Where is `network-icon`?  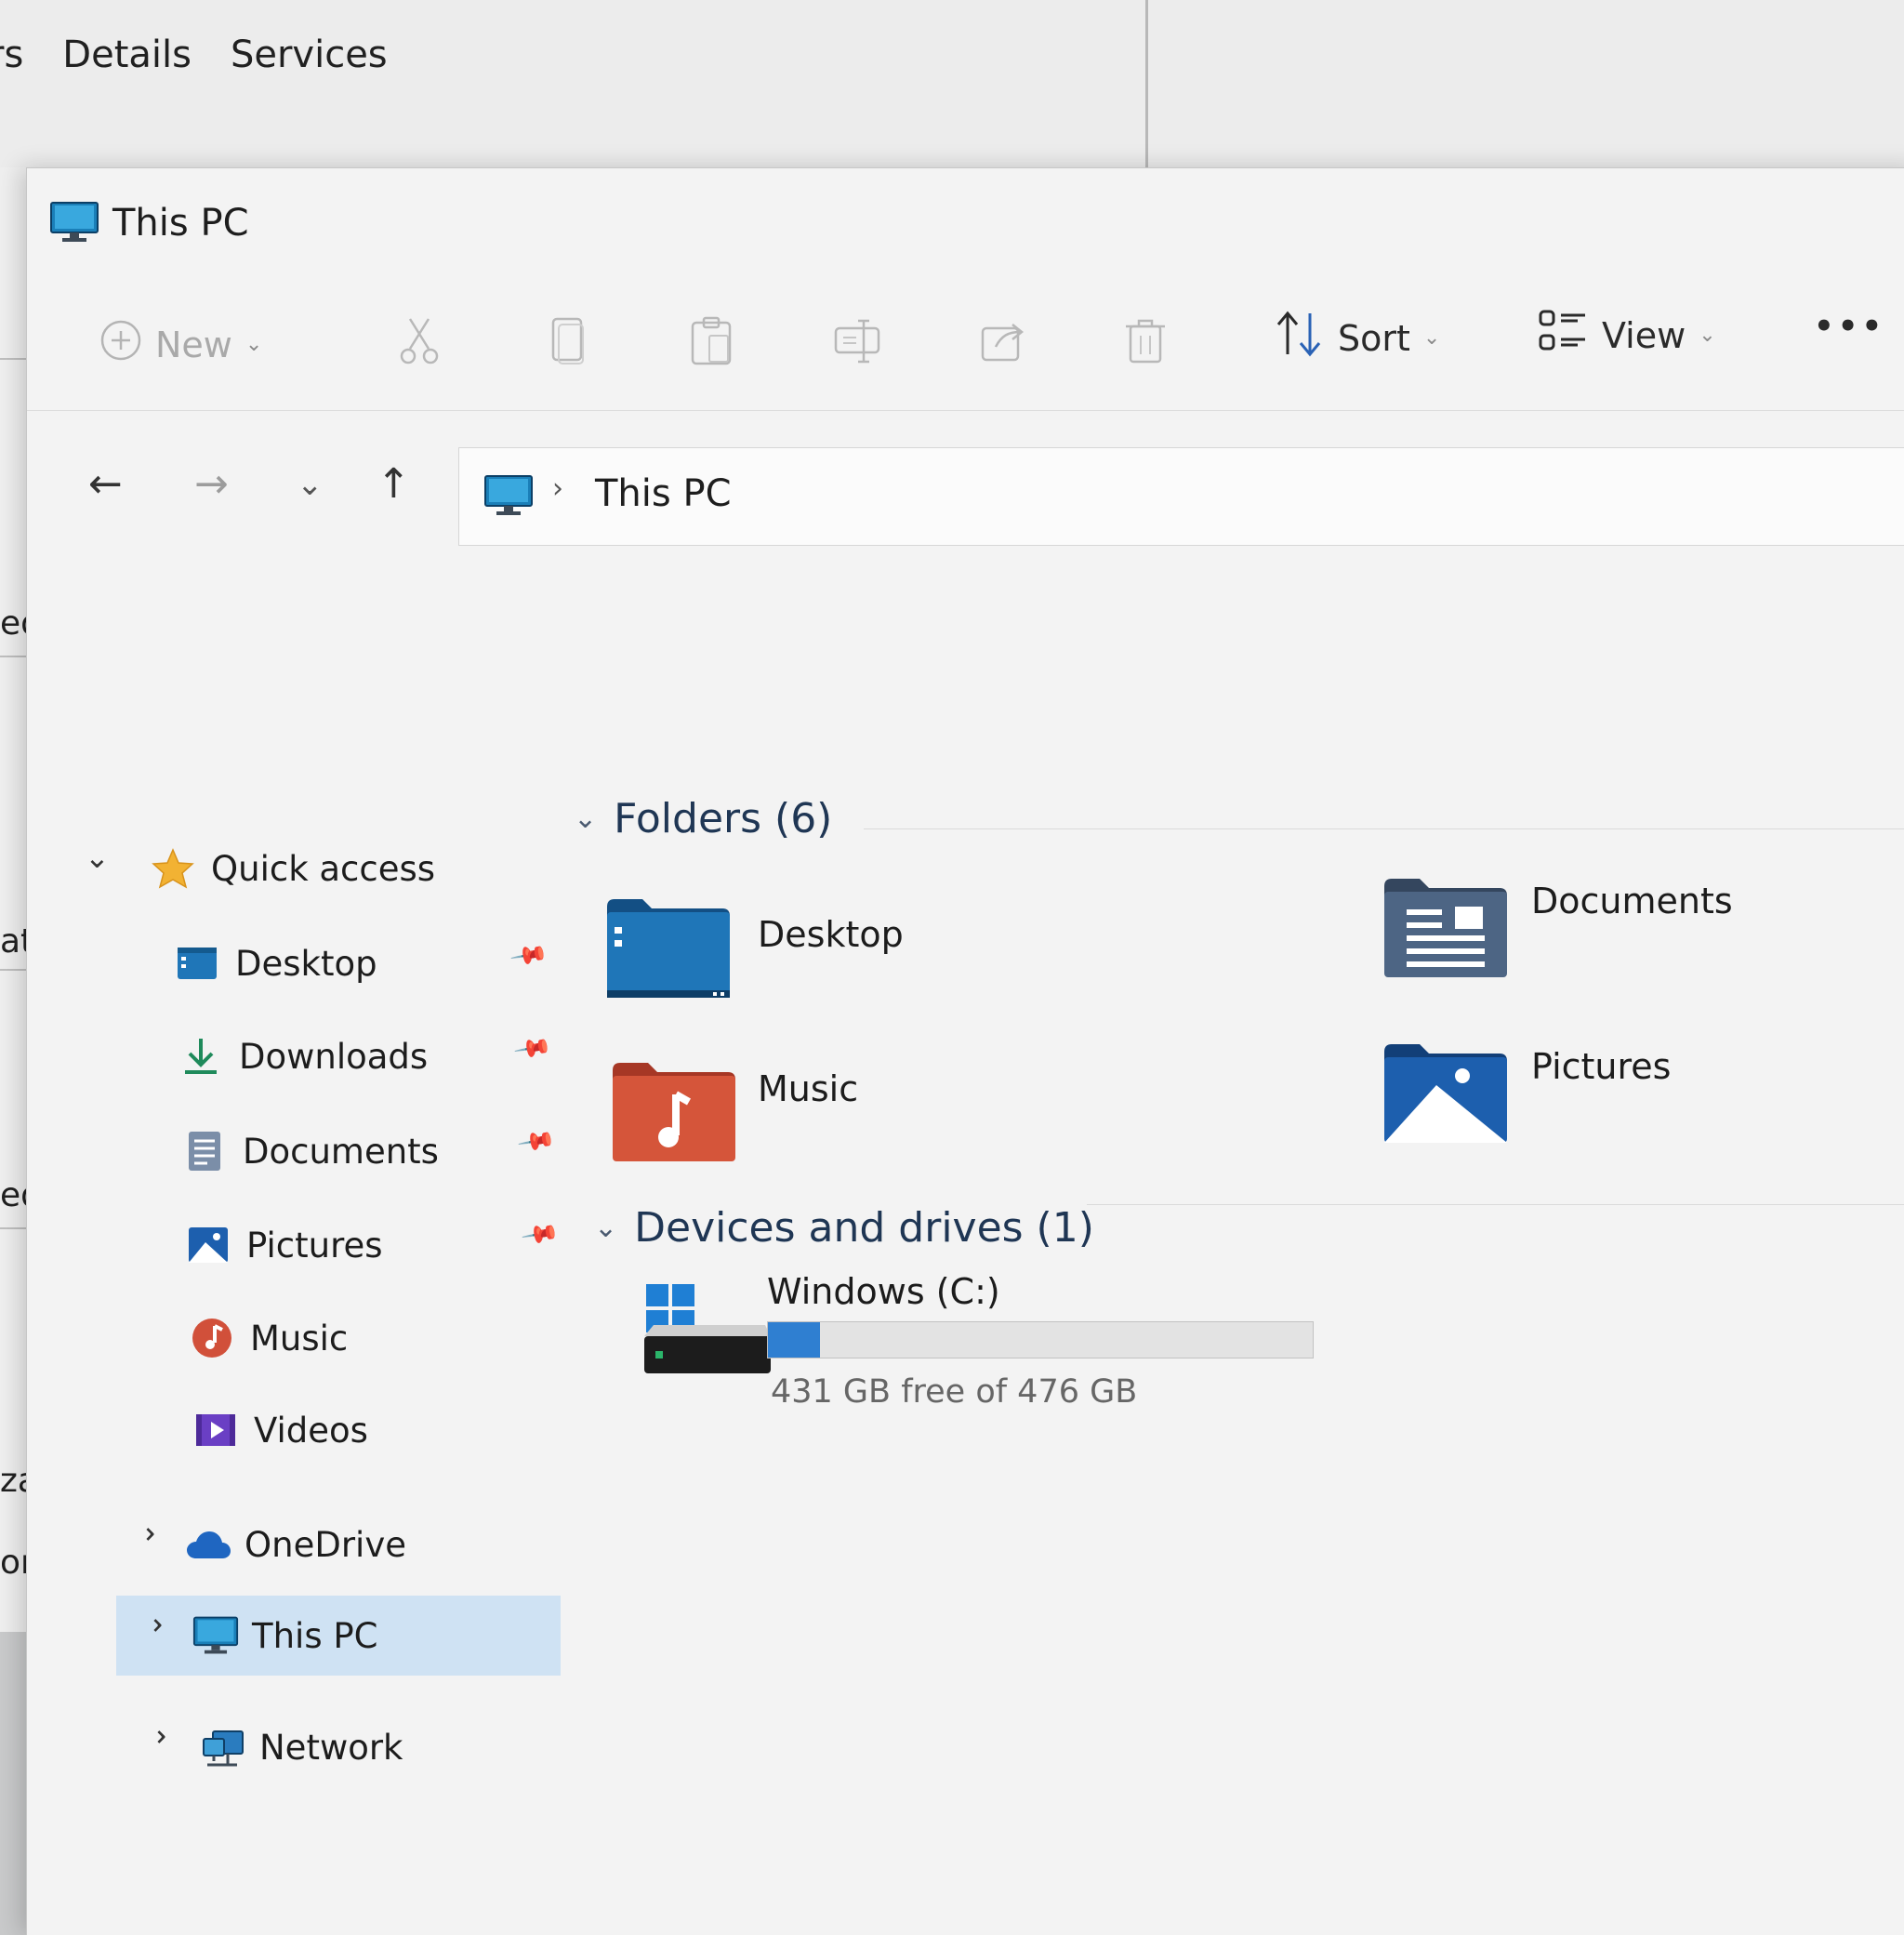 network-icon is located at coordinates (222, 1747).